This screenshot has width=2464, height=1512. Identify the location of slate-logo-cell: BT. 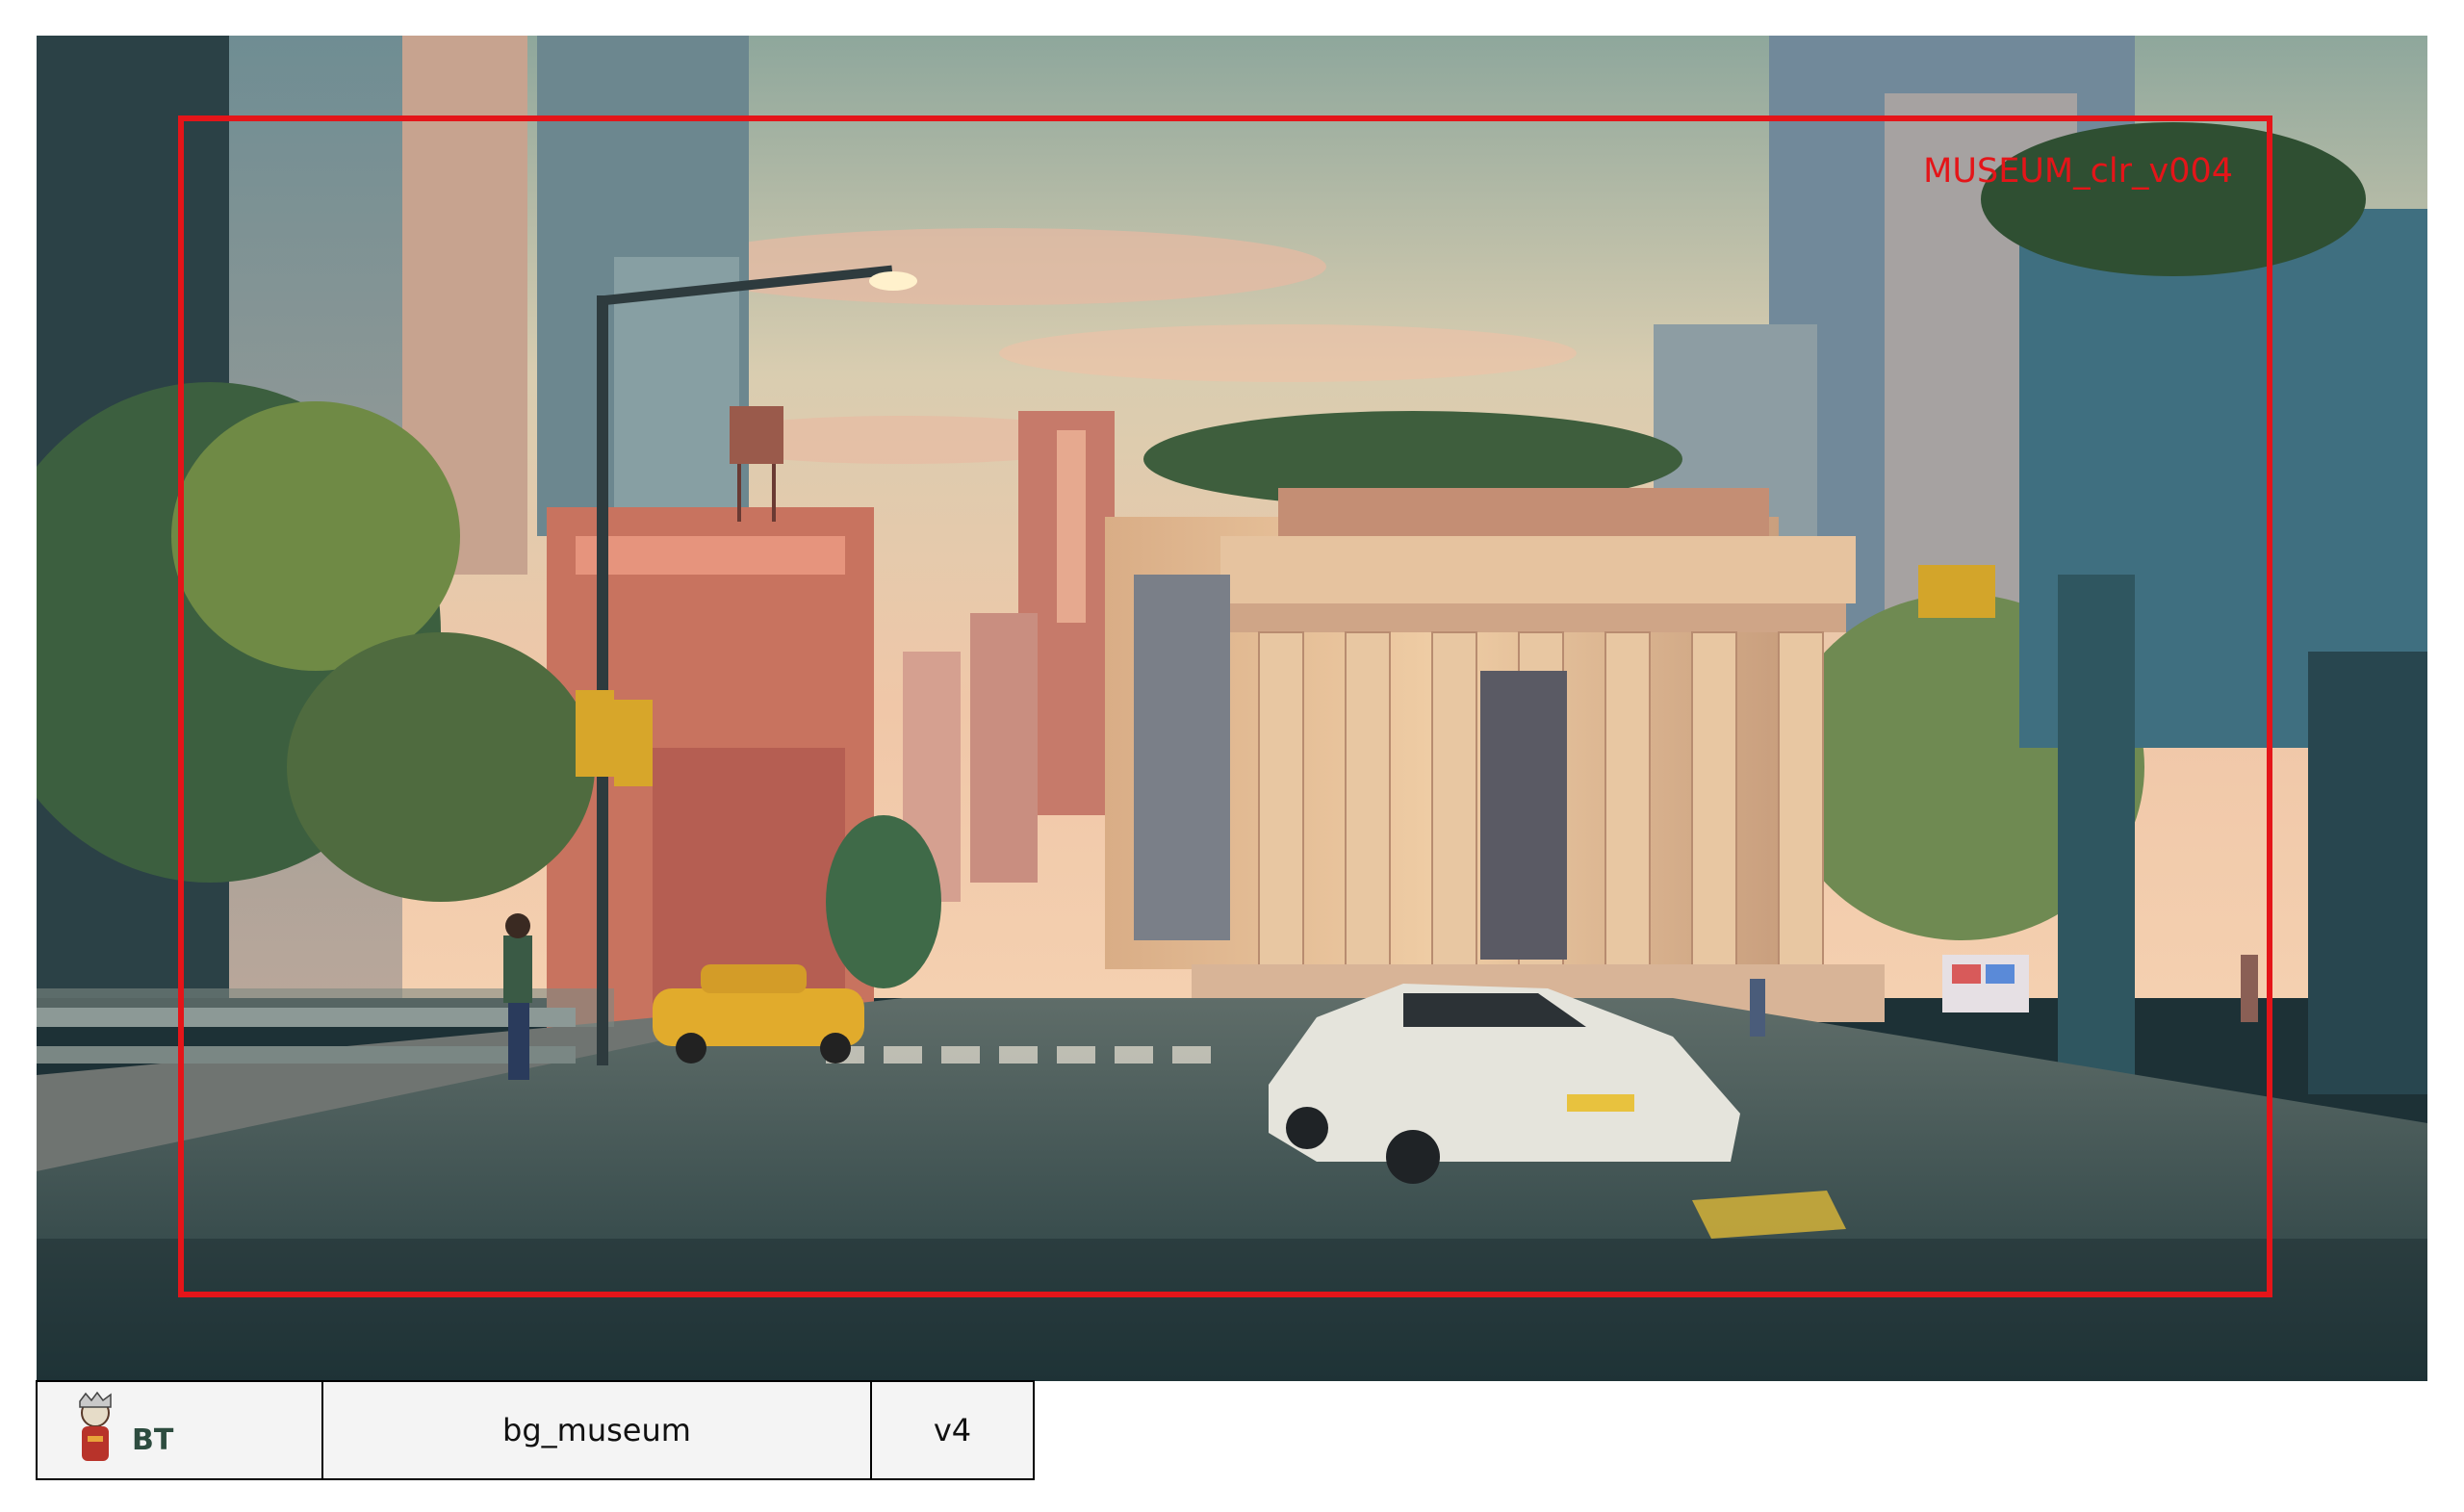
(180, 1430).